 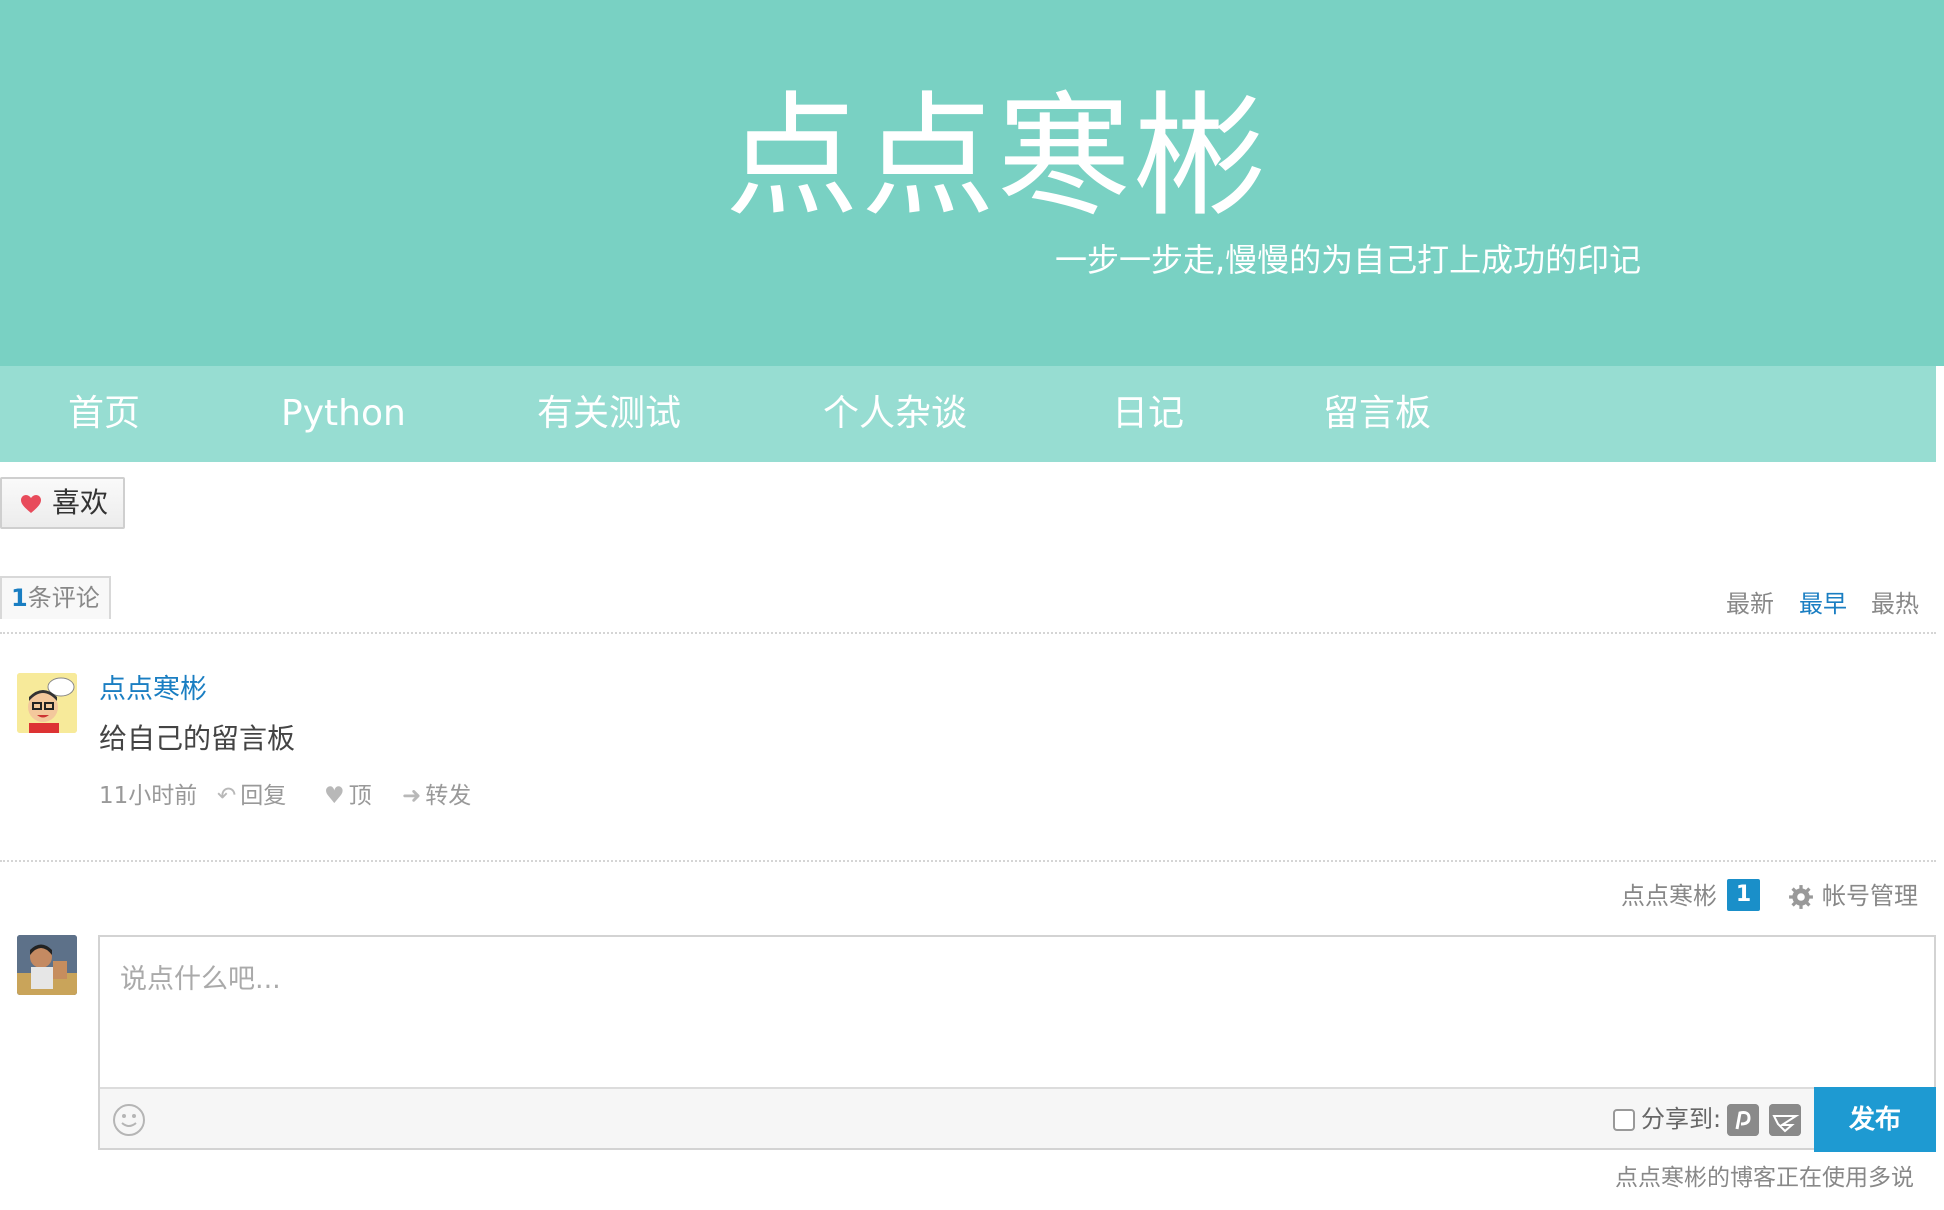 I want to click on like-label: 喜欢, so click(x=80, y=502).